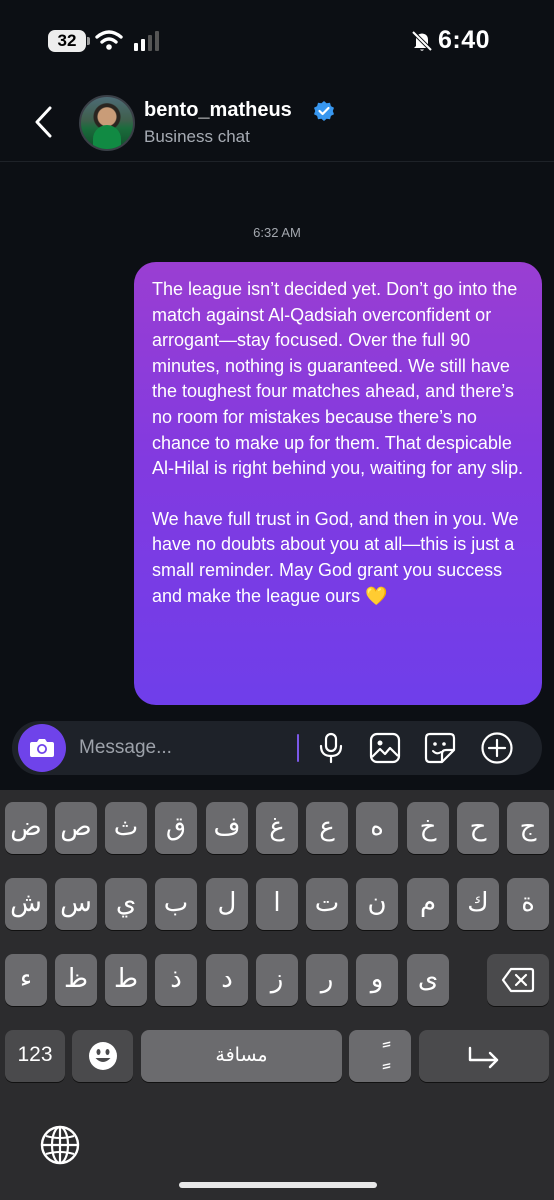  I want to click on home-indicator, so click(278, 1185).